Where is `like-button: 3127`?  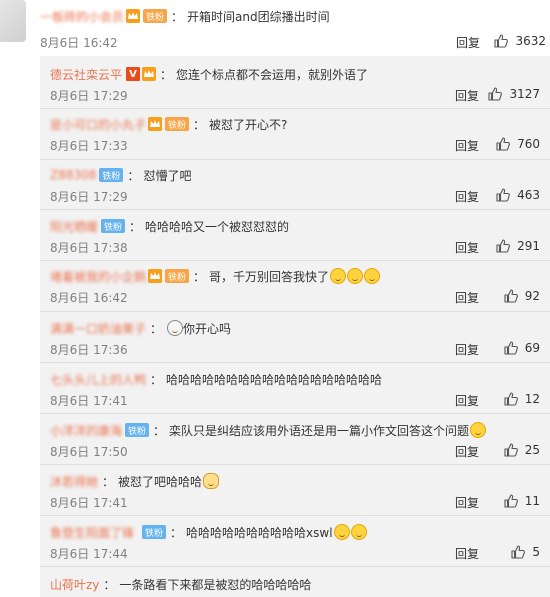
like-button: 3127 is located at coordinates (513, 94).